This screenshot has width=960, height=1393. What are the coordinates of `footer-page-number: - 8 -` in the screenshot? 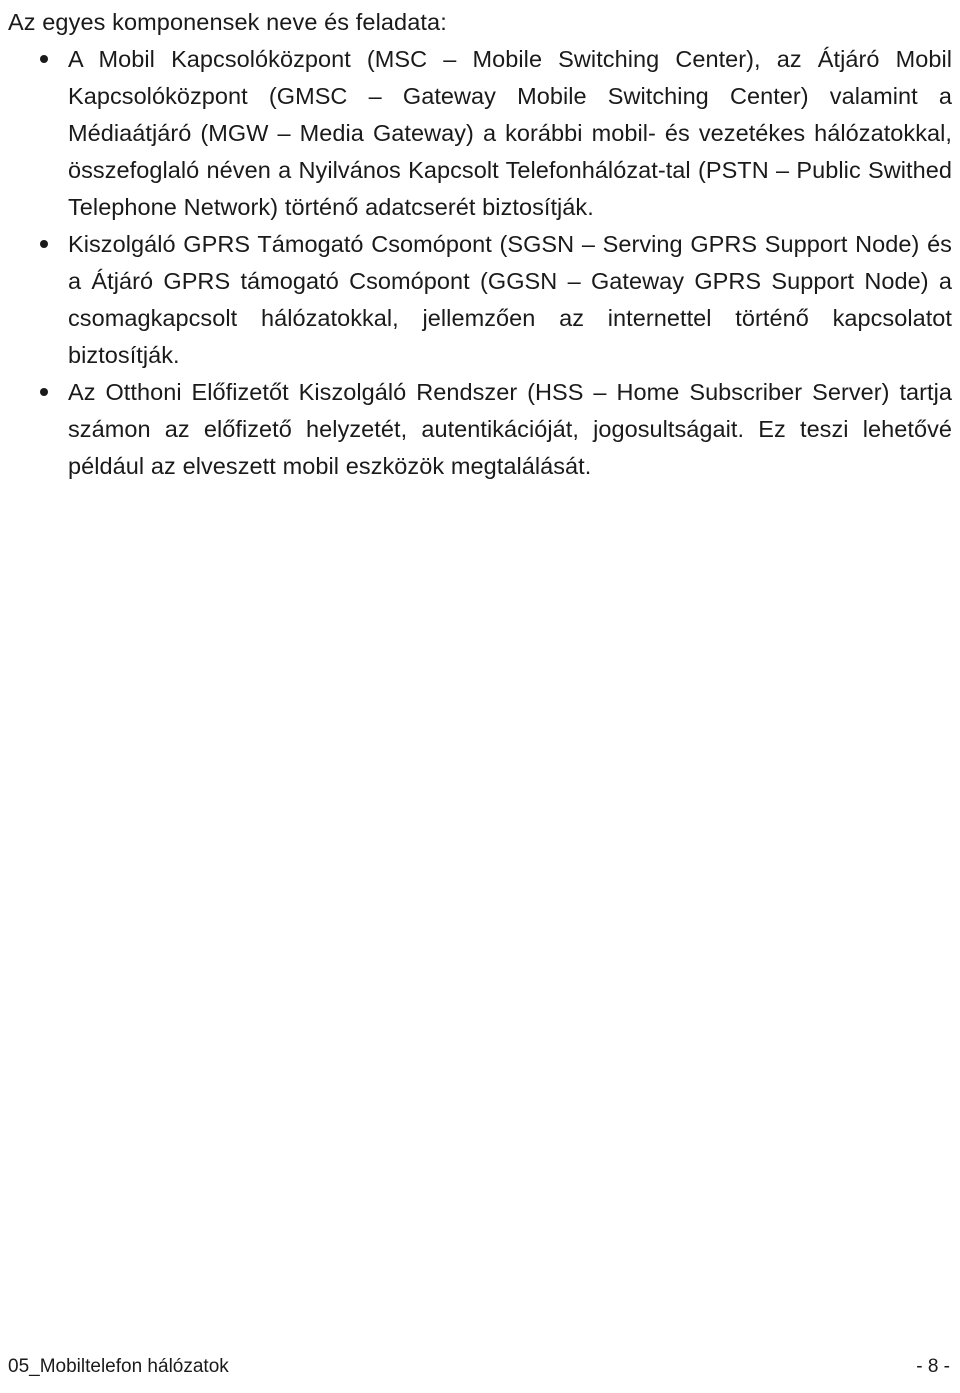 It's located at (933, 1366).